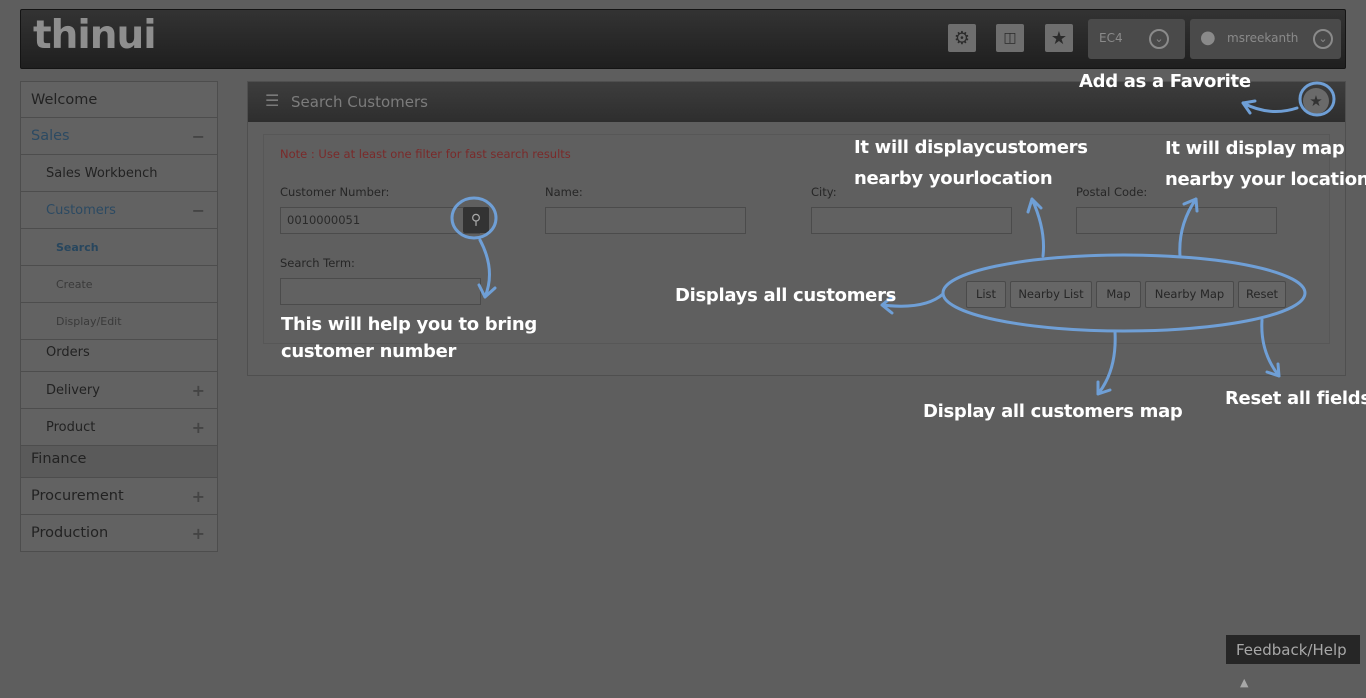 The height and width of the screenshot is (698, 1366). Describe the element at coordinates (645, 220) in the screenshot. I see `name-input` at that location.